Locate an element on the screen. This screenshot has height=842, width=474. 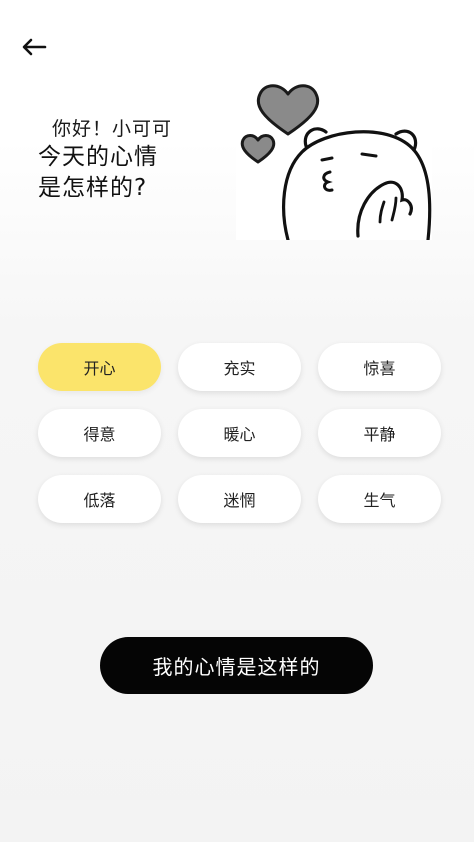
bear-with-hearts-illustration is located at coordinates (334, 158).